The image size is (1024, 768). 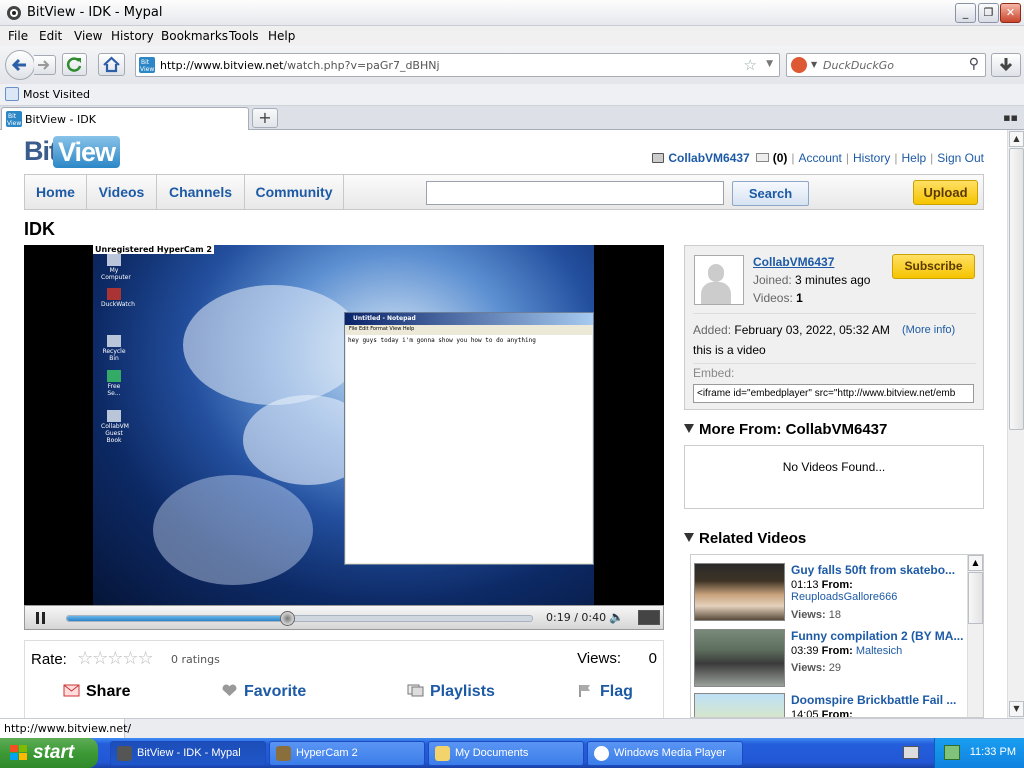 I want to click on volume-icon: 🔈, so click(x=616, y=617).